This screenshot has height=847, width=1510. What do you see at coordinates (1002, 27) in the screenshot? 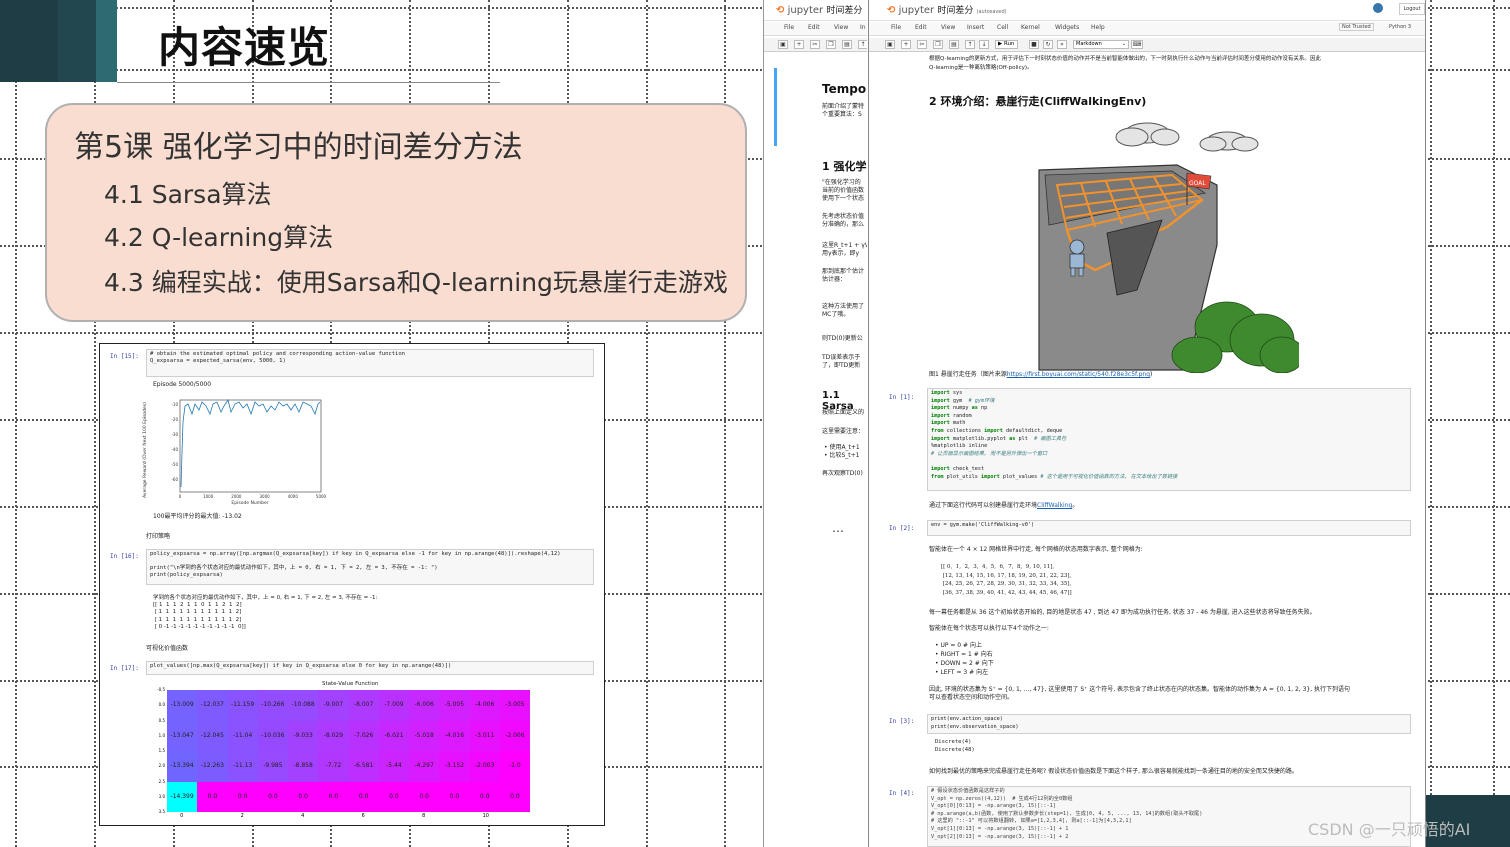
I see `menu-cell: Cell` at bounding box center [1002, 27].